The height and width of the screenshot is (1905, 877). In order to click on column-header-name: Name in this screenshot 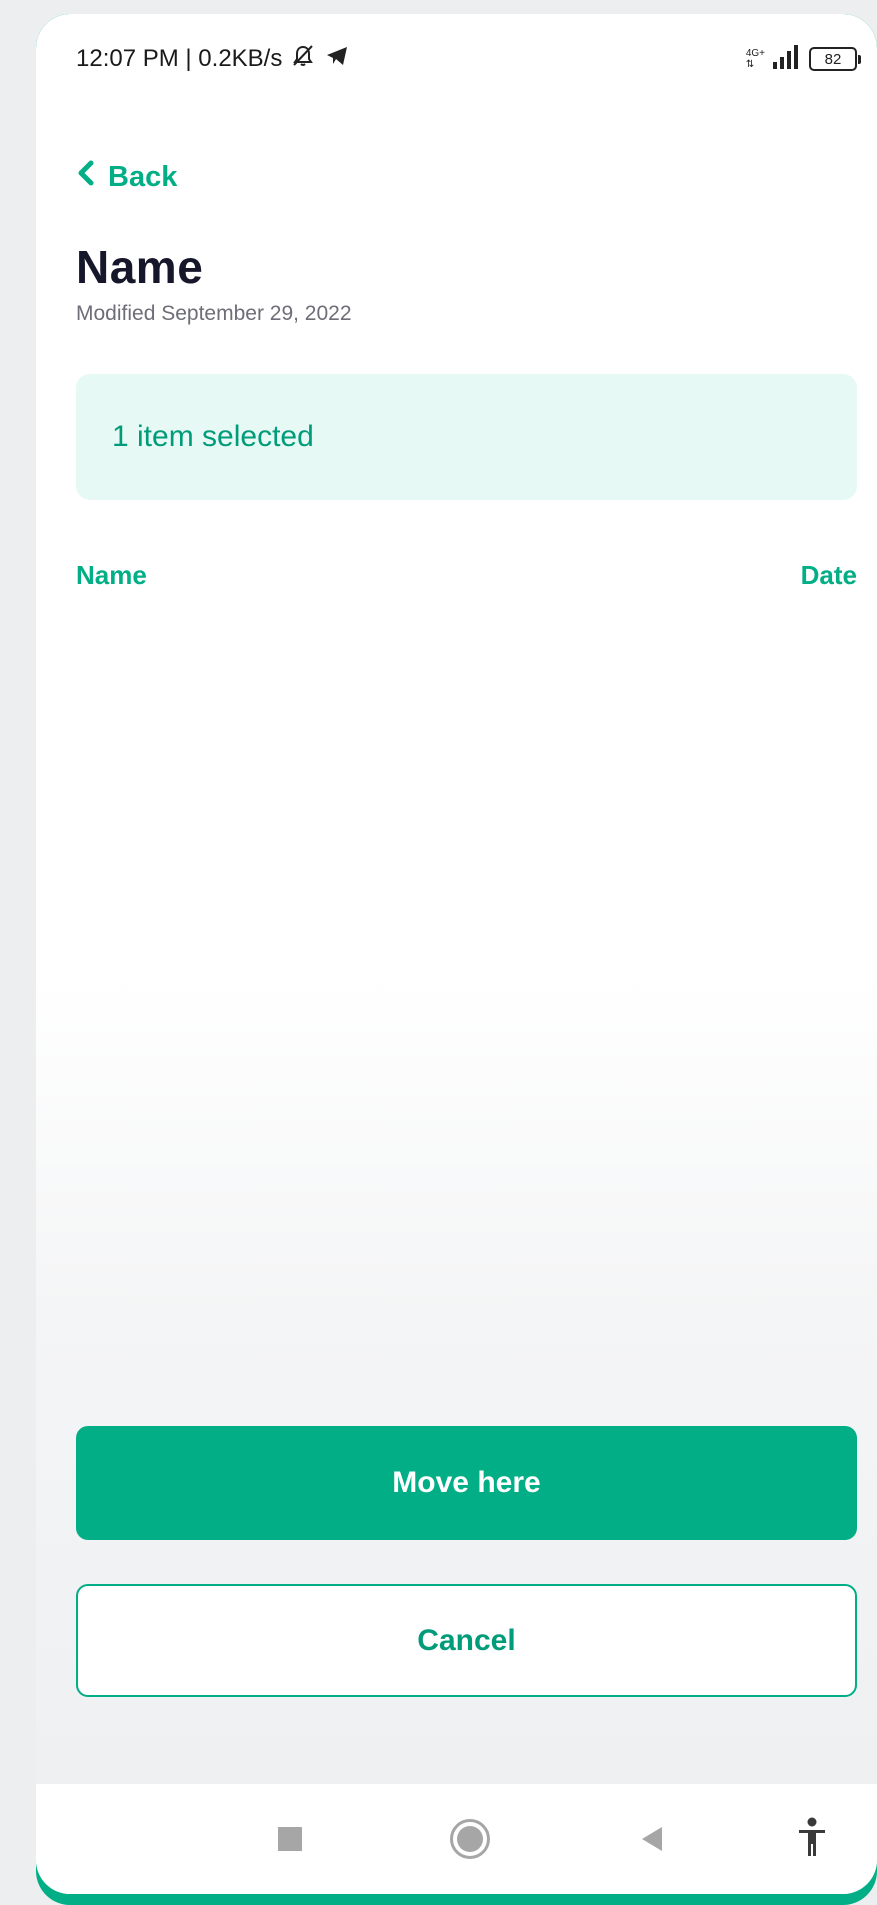, I will do `click(111, 575)`.